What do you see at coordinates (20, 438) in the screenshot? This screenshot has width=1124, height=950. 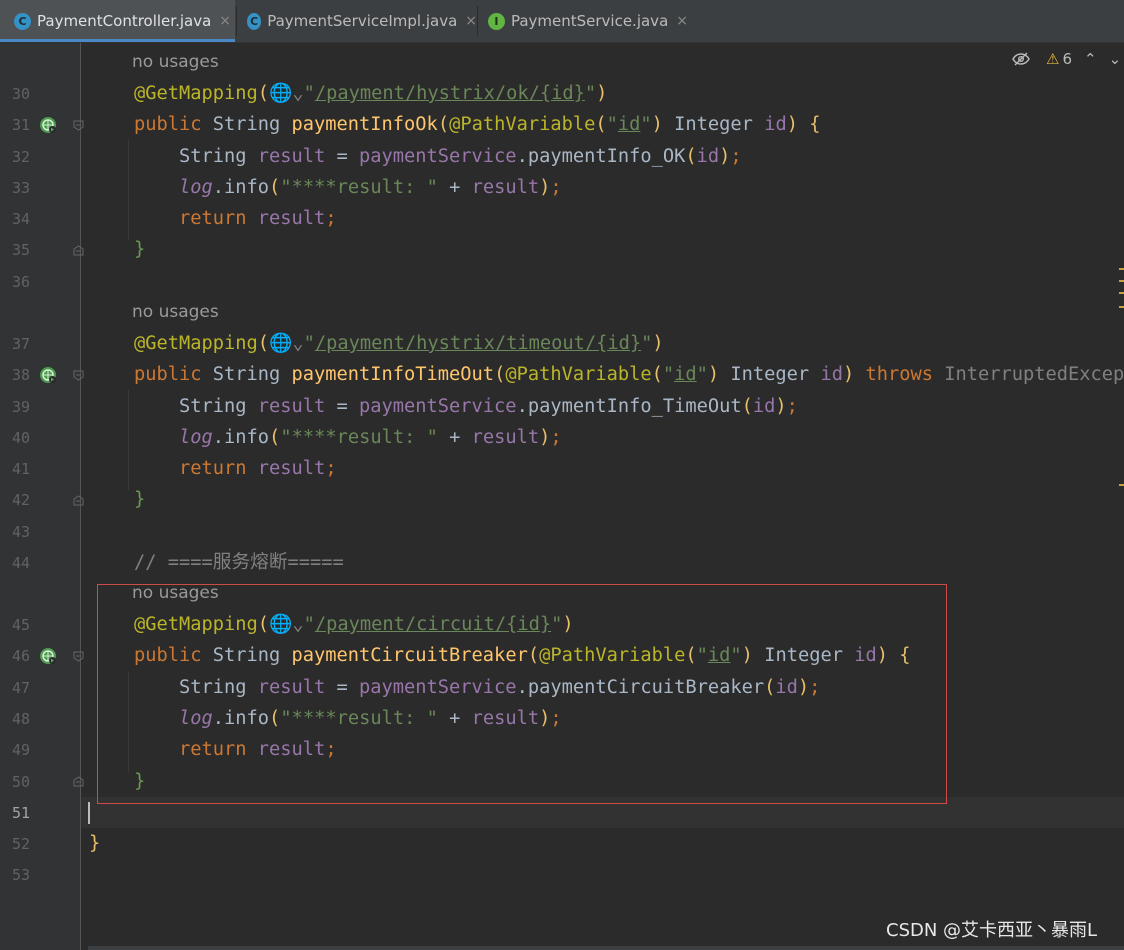 I see `line-number: 40` at bounding box center [20, 438].